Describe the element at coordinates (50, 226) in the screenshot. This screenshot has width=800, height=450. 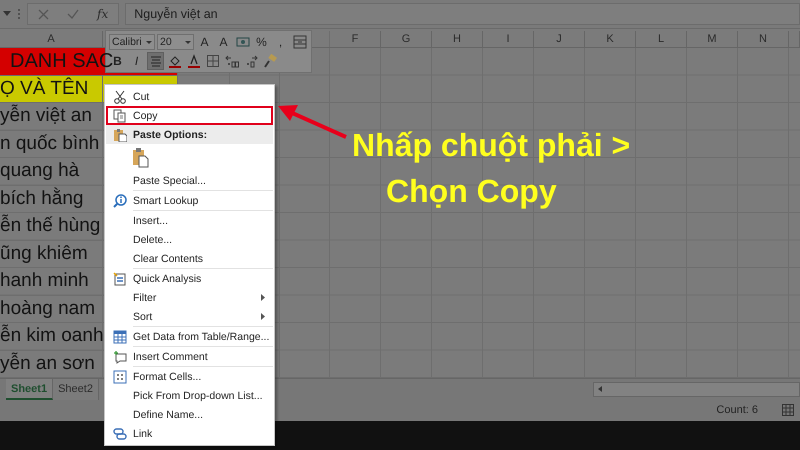
I see `cell-text: ễn thế hùng` at that location.